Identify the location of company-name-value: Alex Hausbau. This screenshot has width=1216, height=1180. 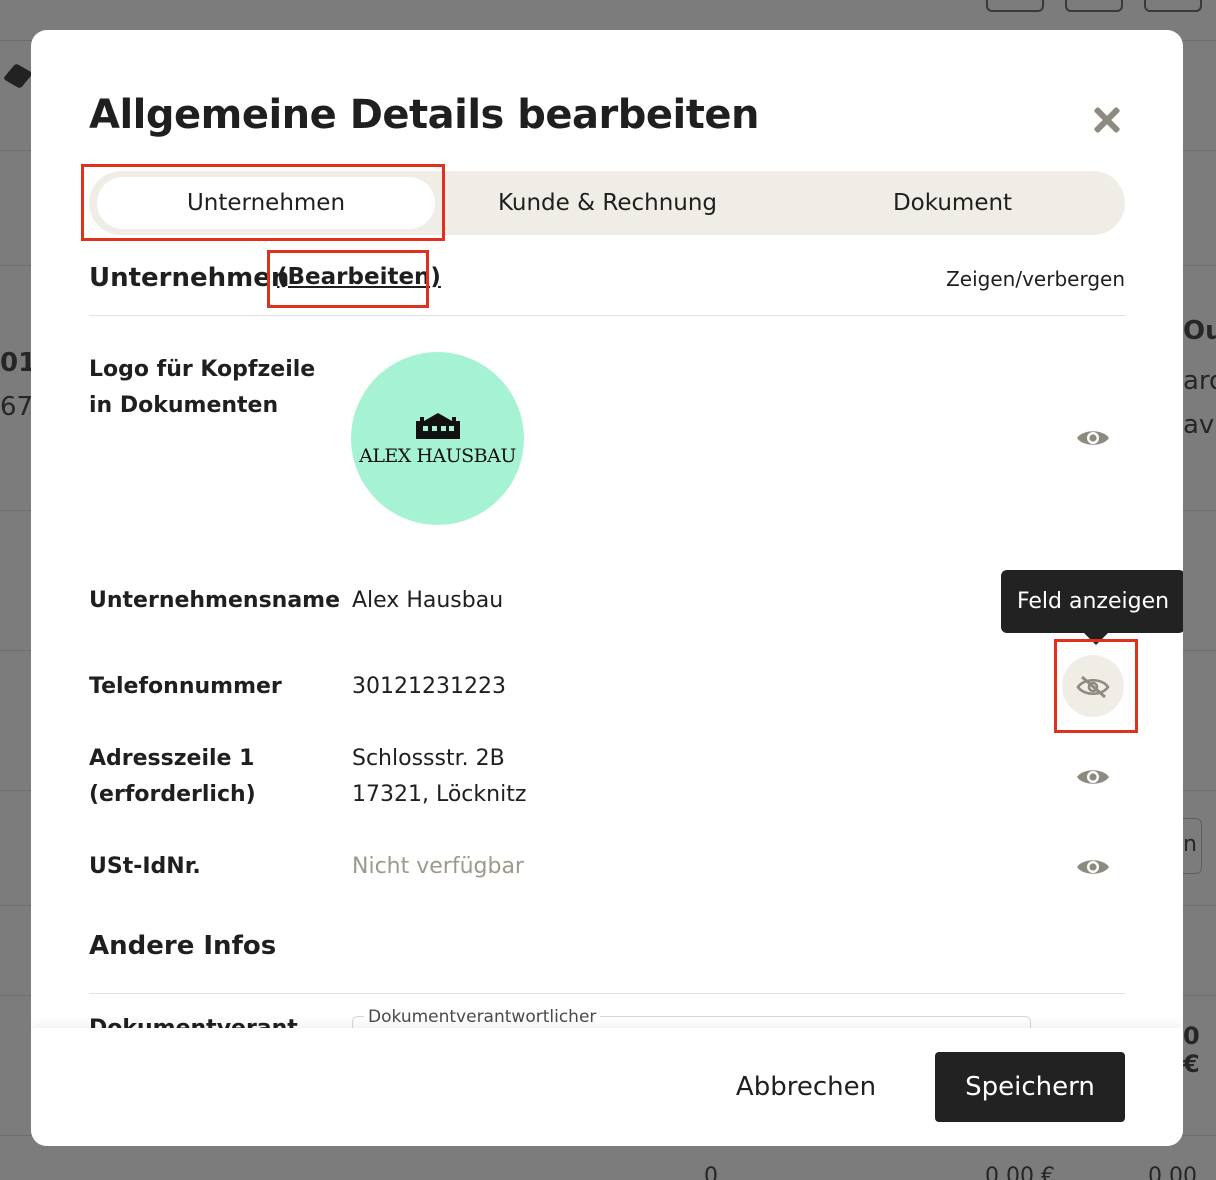
(428, 600).